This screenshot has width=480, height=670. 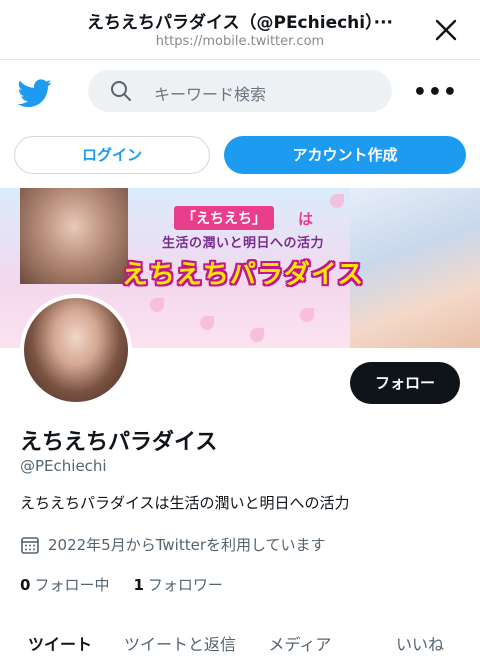 What do you see at coordinates (187, 545) in the screenshot?
I see `joined-text: 2022年5月からTwitterを利用しています` at bounding box center [187, 545].